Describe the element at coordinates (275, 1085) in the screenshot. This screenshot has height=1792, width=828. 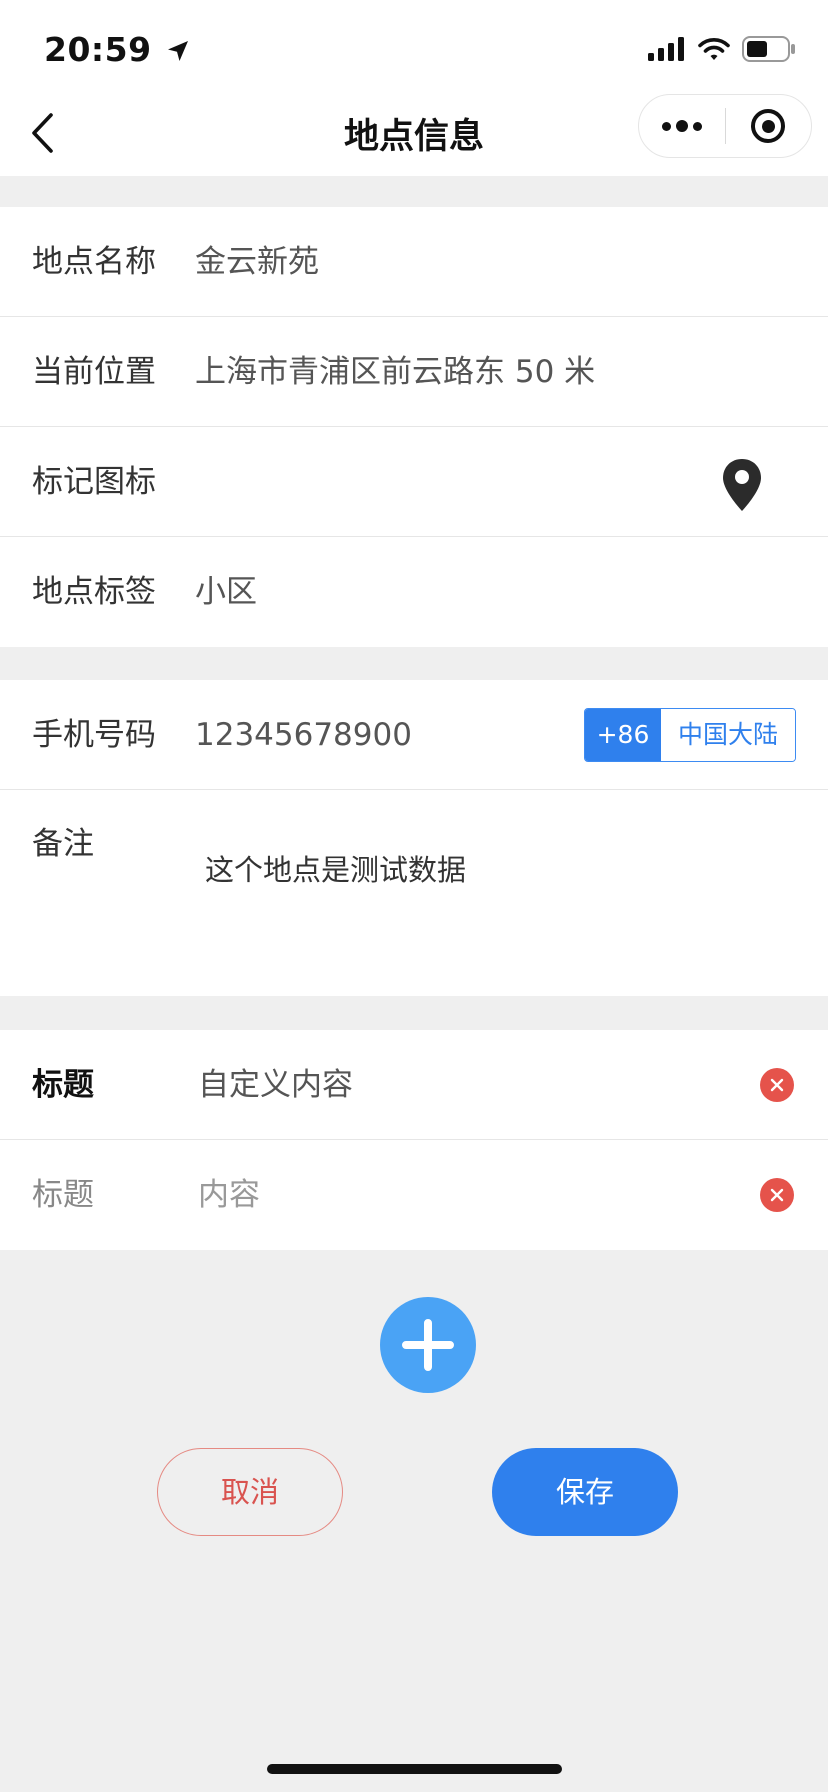
I see `custom-field-value: 自定义内容` at that location.